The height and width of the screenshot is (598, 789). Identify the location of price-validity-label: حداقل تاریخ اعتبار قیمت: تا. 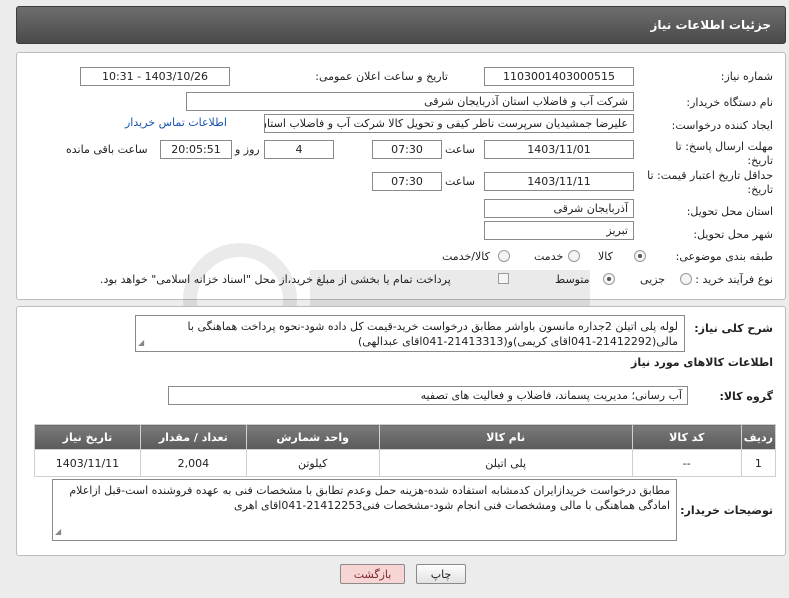
(710, 175).